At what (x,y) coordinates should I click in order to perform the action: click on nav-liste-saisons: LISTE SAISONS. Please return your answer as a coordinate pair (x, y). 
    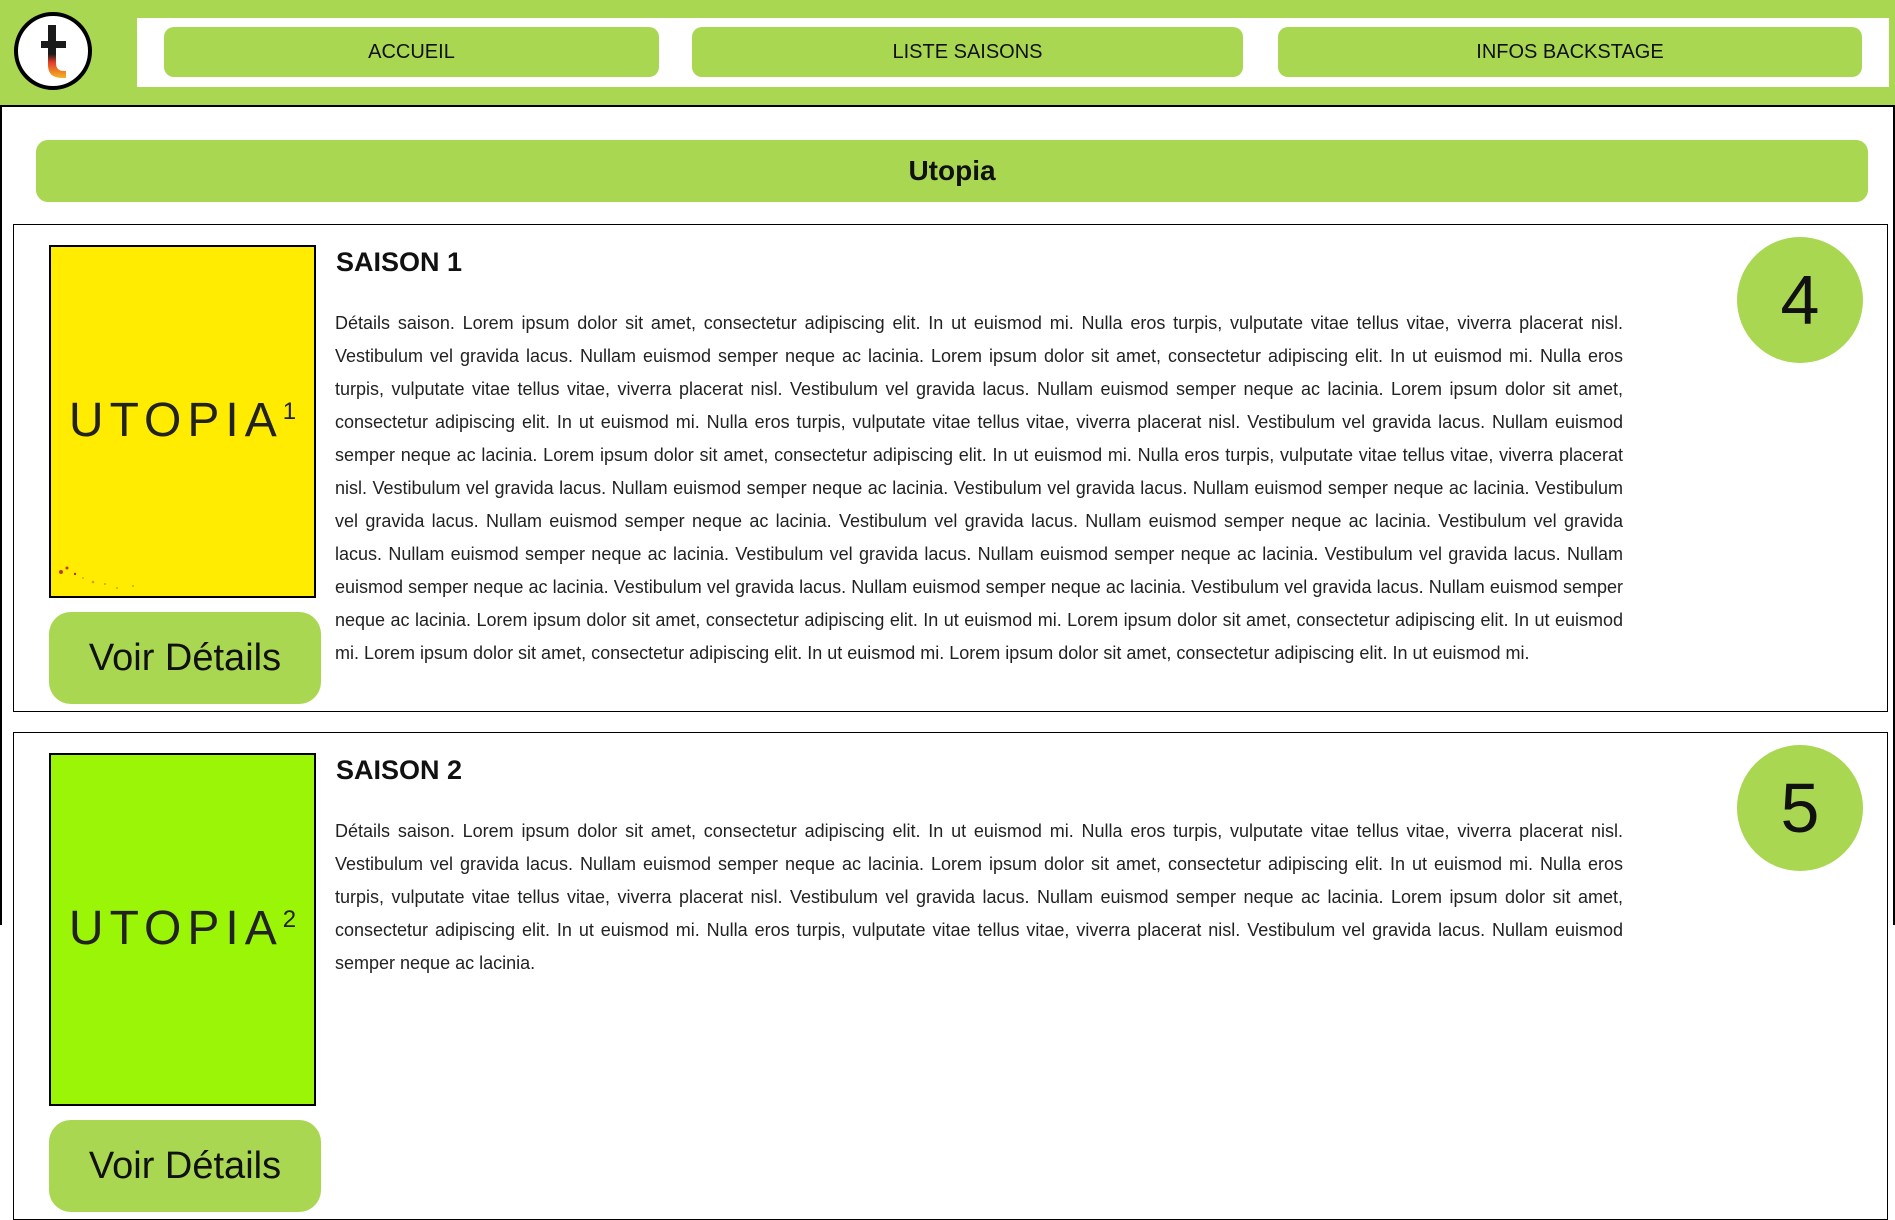
    Looking at the image, I should click on (967, 52).